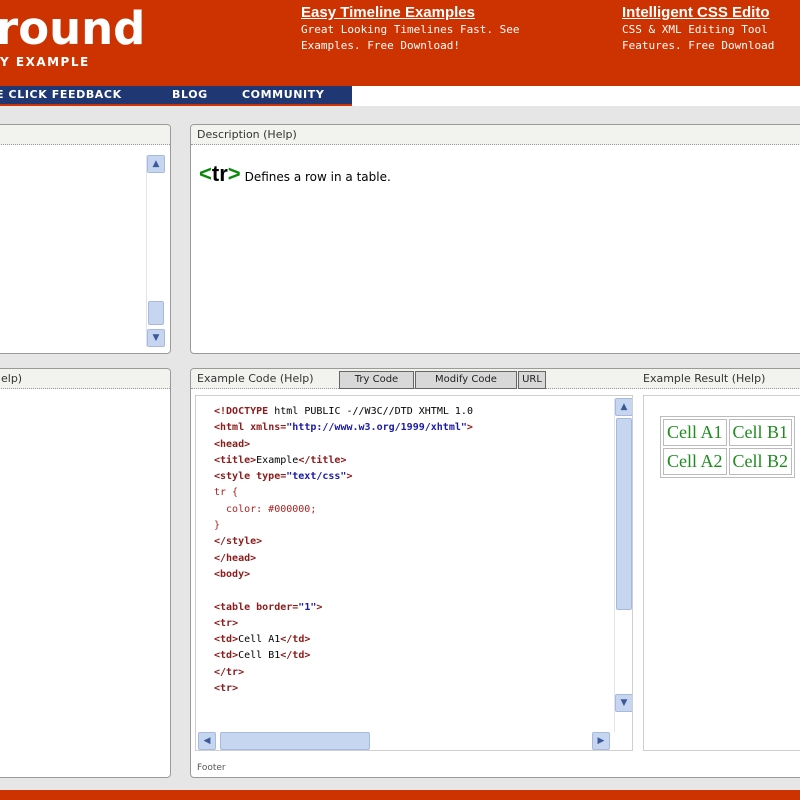  I want to click on example-result-title: Example Result (Help), so click(704, 378).